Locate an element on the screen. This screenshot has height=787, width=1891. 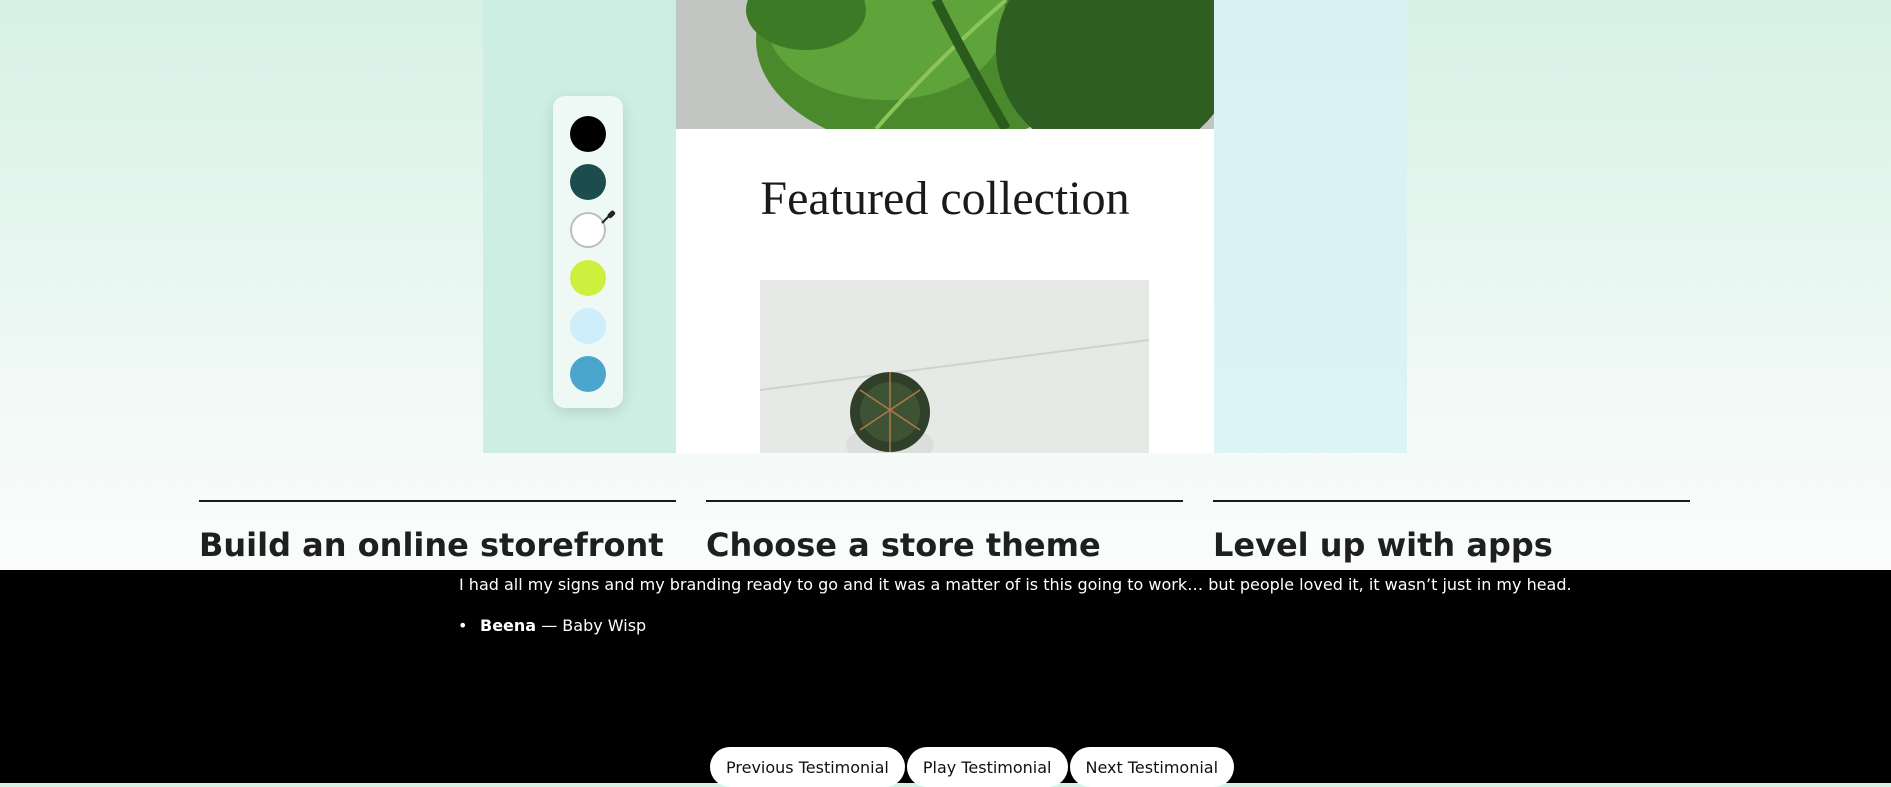
feature-theme: Choose a store theme is located at coordinates (944, 532).